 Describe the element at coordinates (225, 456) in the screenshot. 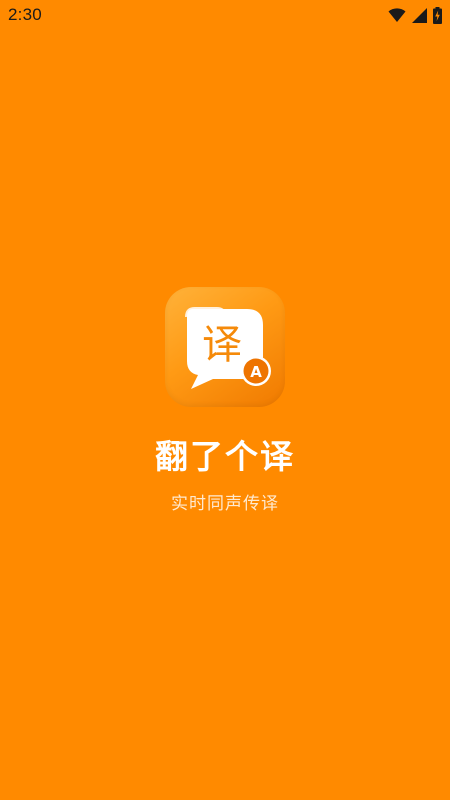

I see `app-name: 翻了个译` at that location.